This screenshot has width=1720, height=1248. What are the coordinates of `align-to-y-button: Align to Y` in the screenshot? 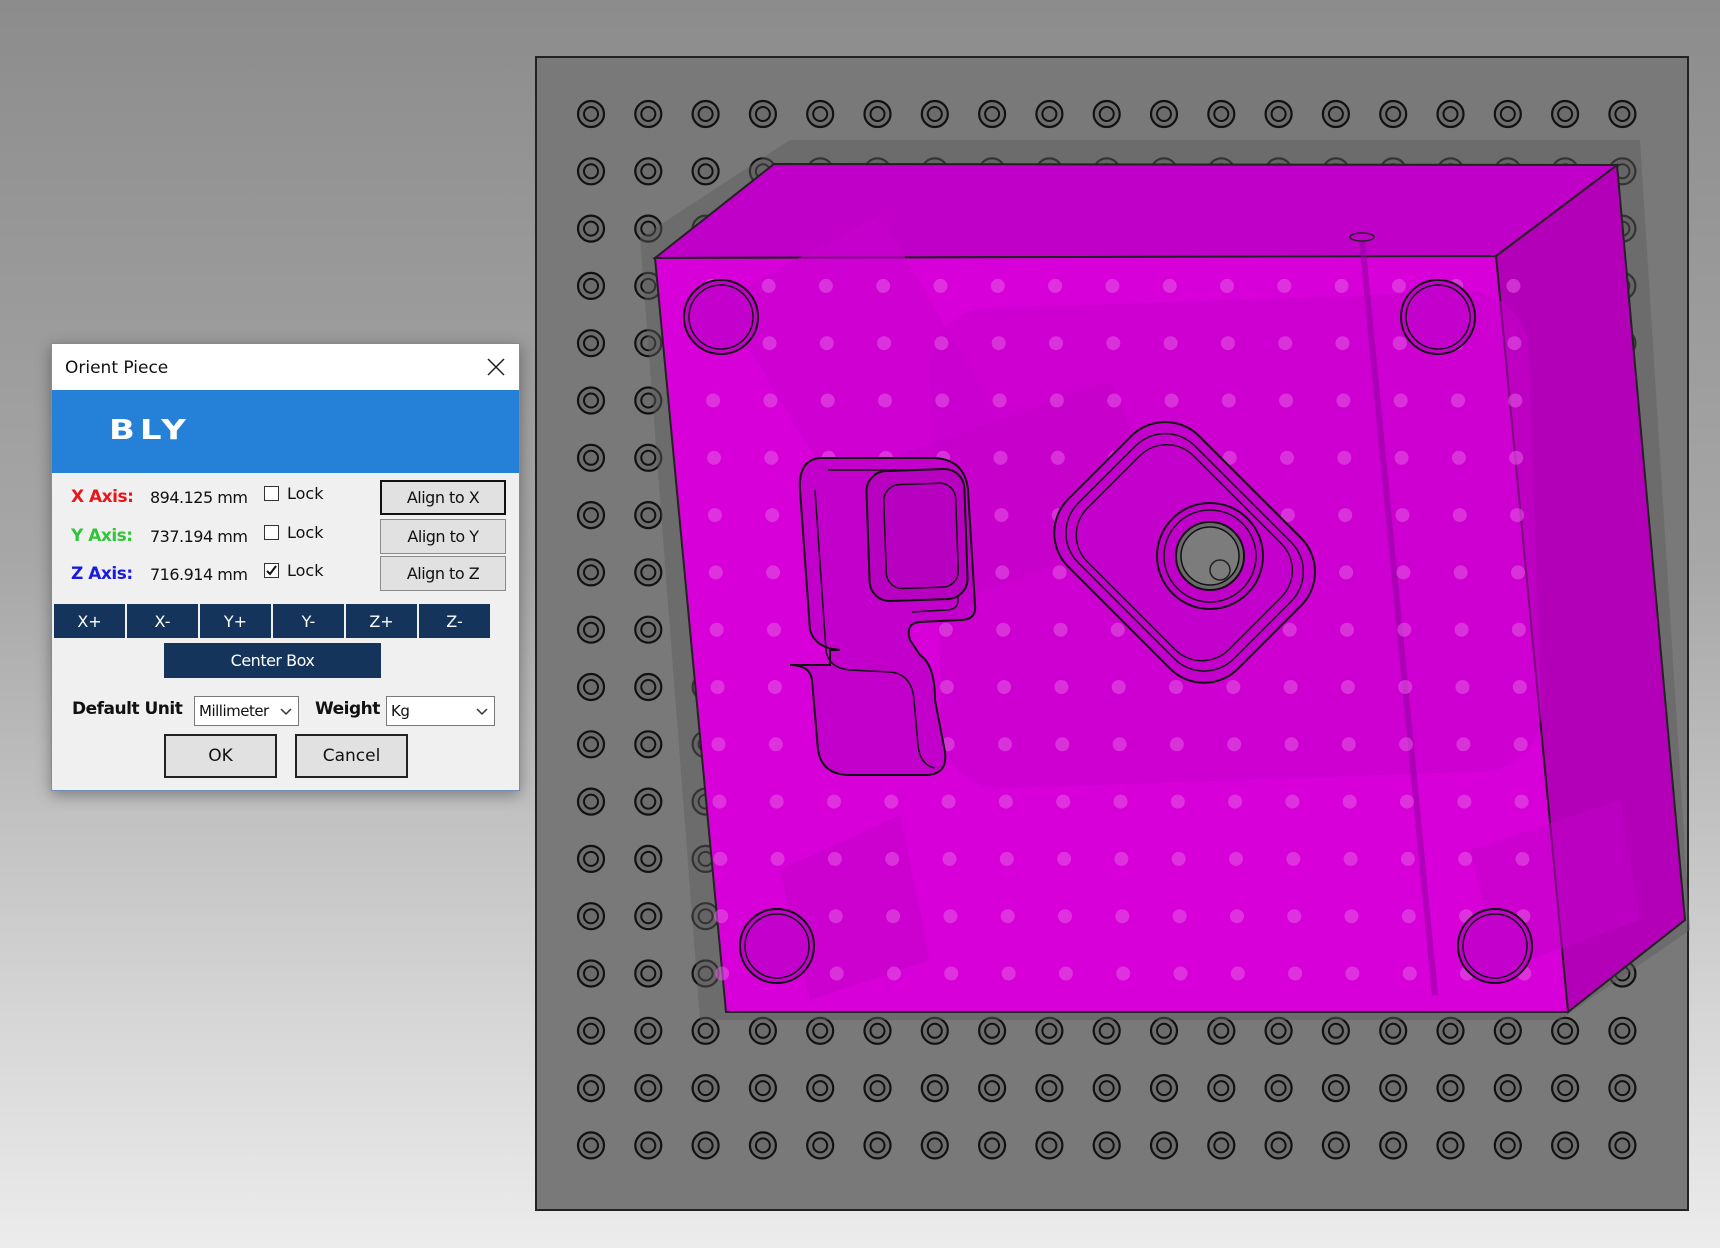 It's located at (443, 536).